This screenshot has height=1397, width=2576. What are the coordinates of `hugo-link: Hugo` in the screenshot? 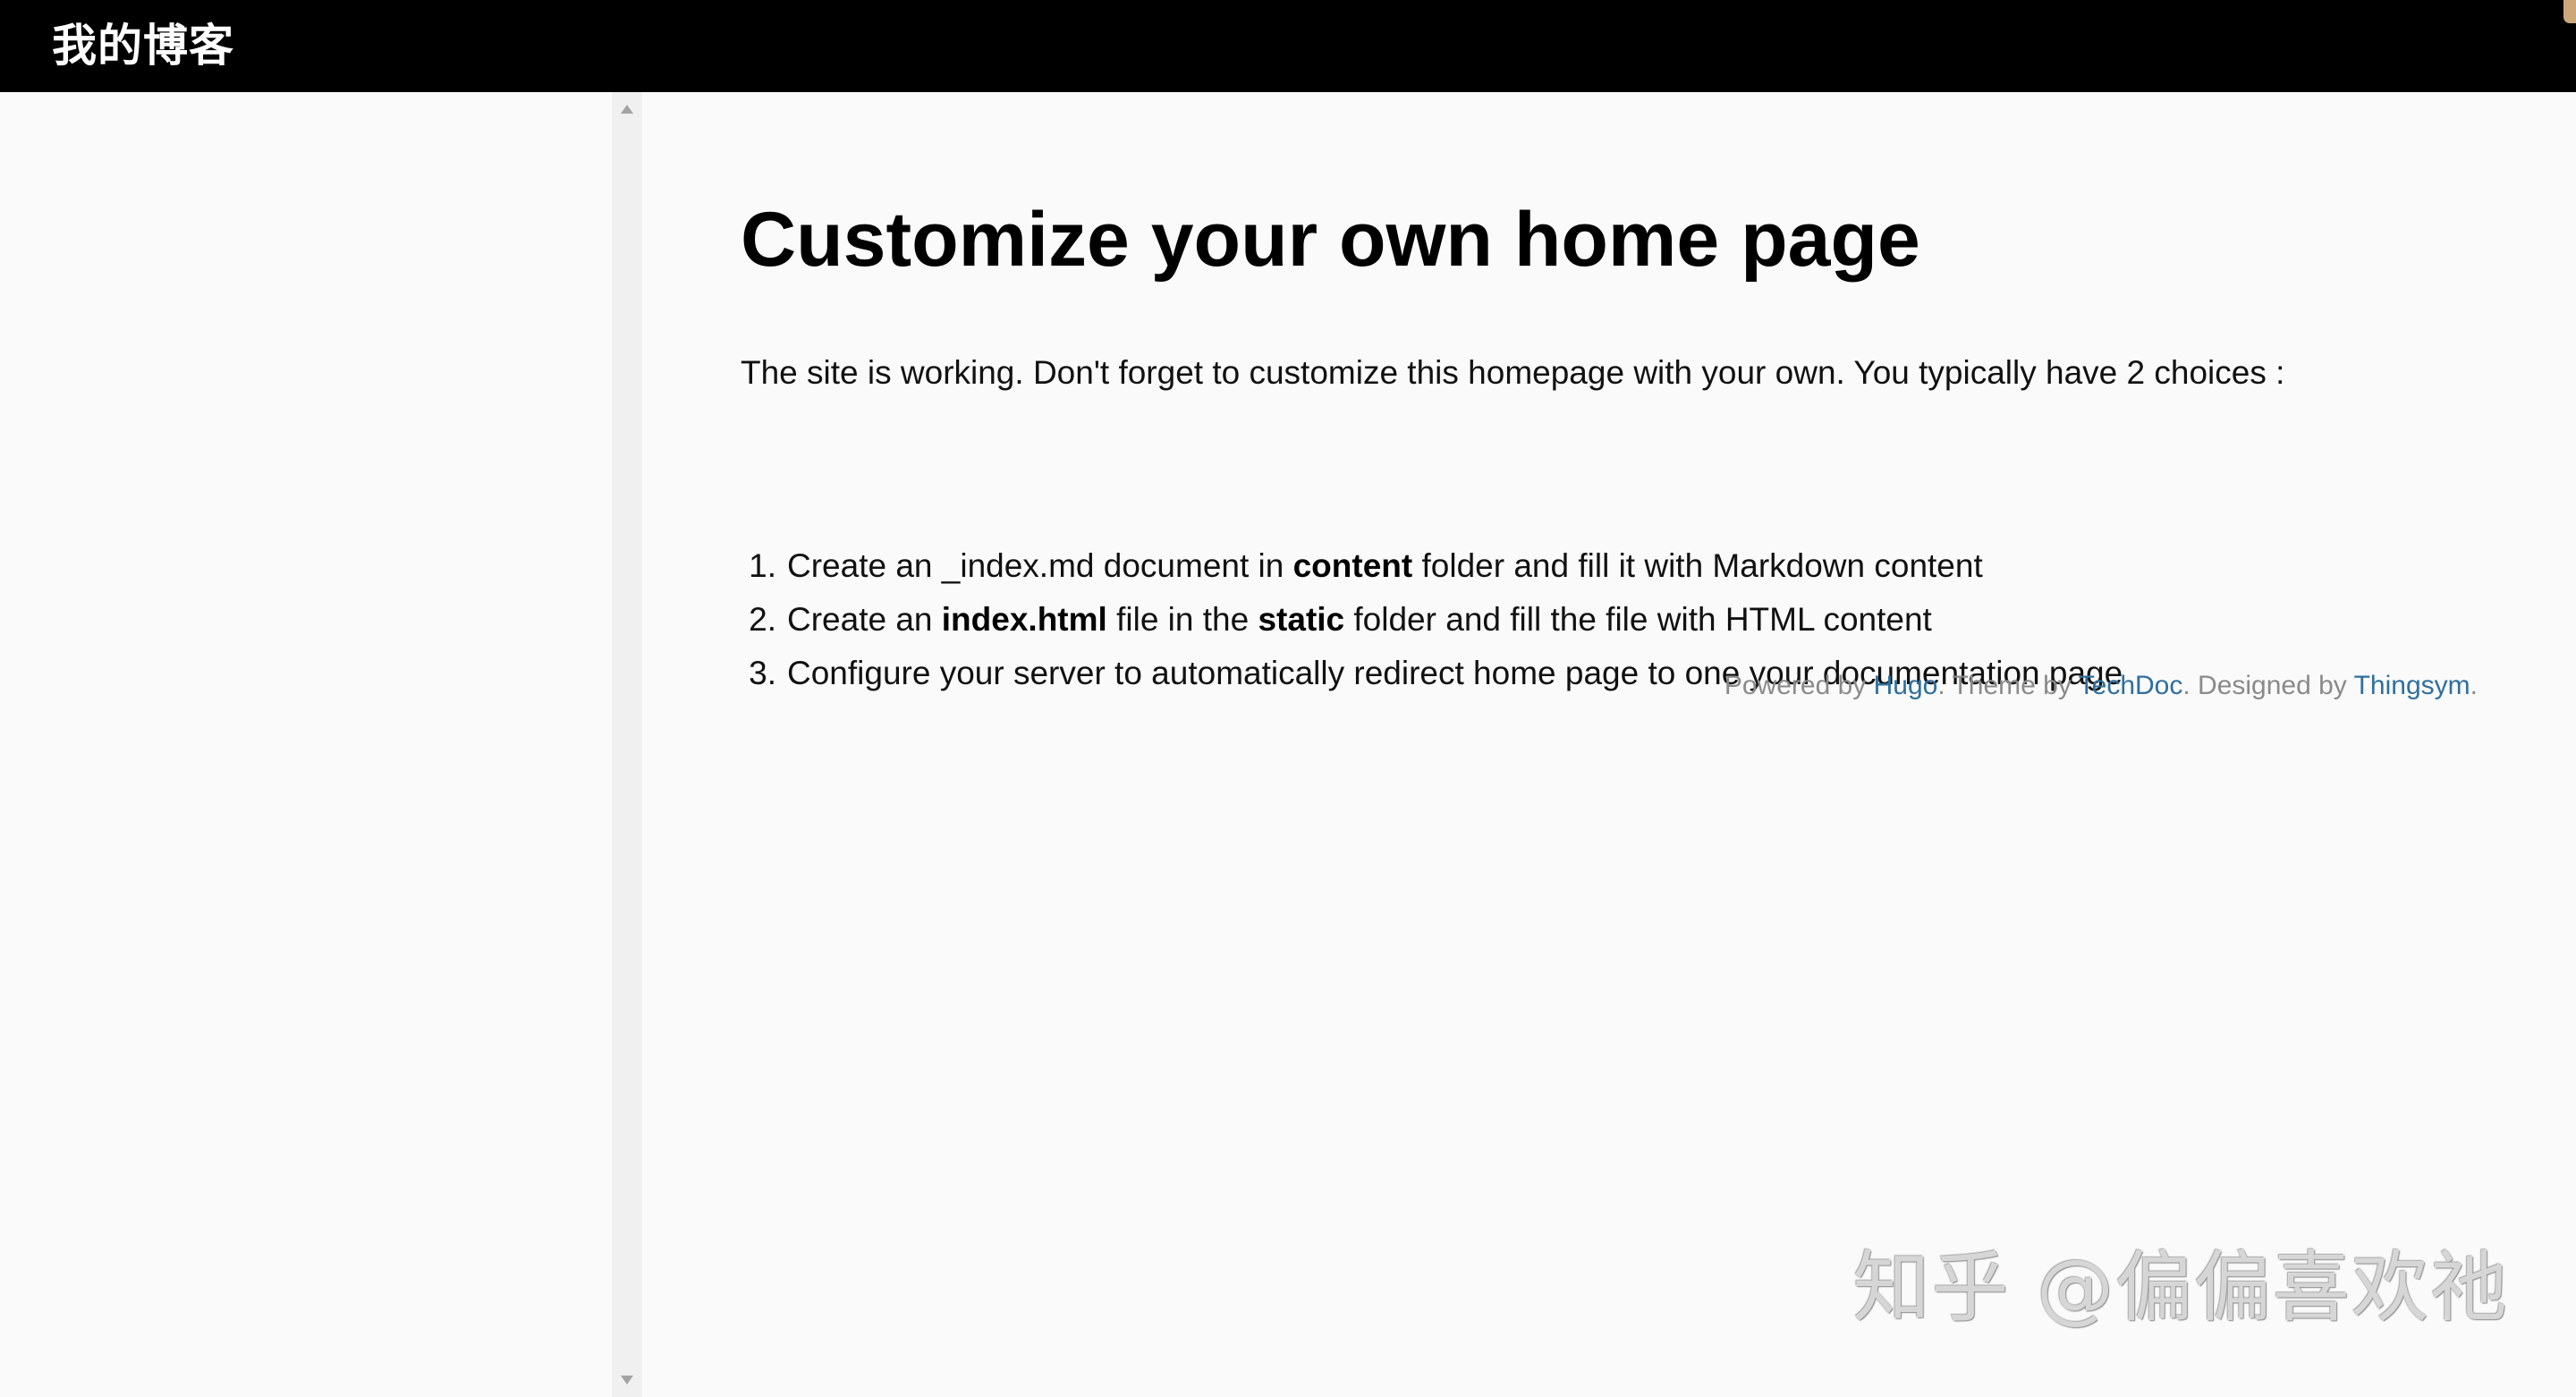 It's located at (1906, 685).